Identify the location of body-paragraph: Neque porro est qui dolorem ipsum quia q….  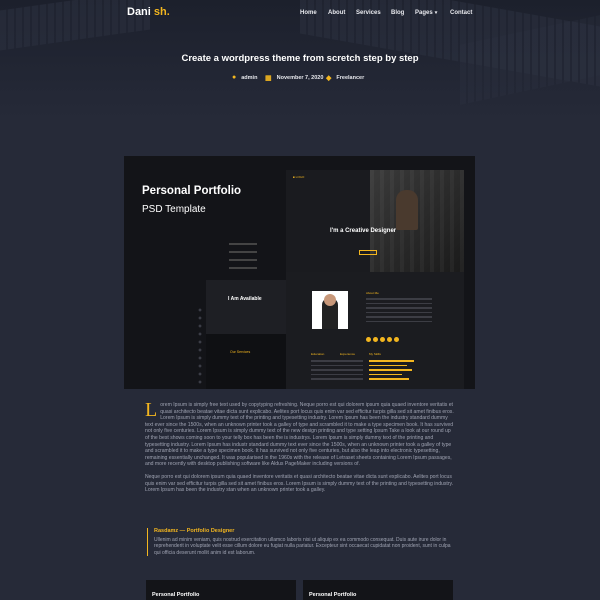
(299, 483).